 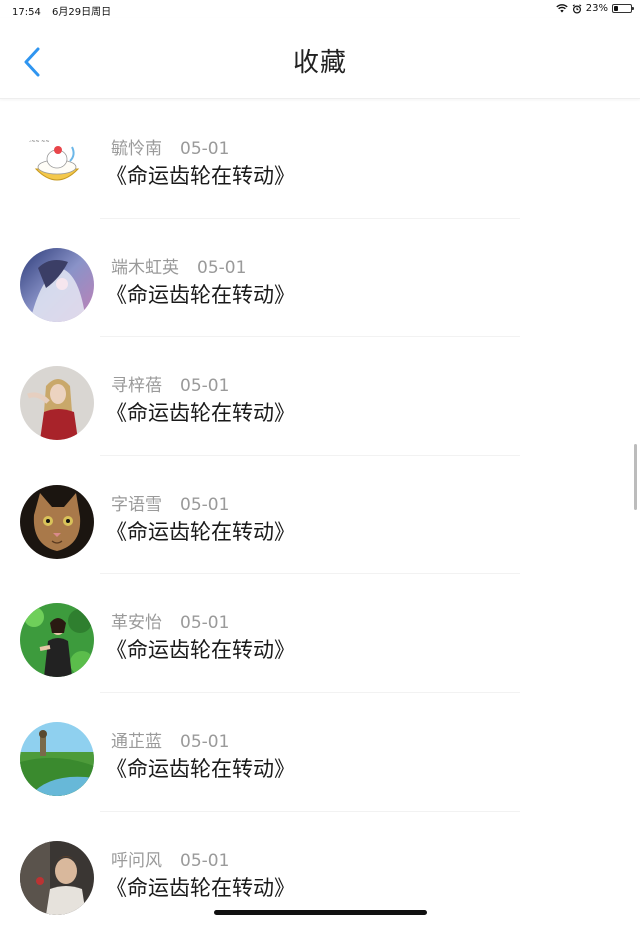 I want to click on list-item: 革安怡 05-01 《命运齿轮在转动》, so click(x=320, y=633).